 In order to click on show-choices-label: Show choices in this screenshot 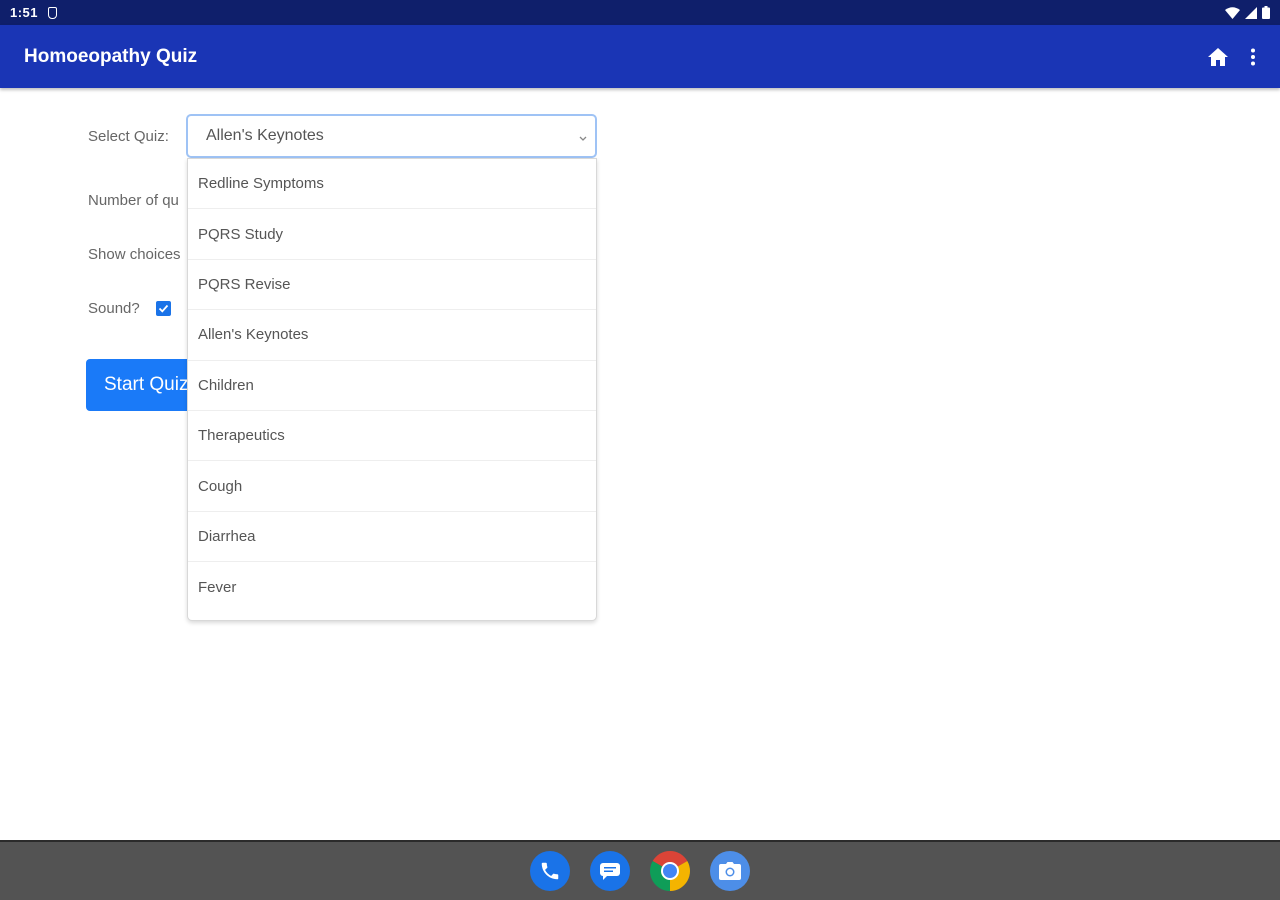, I will do `click(134, 254)`.